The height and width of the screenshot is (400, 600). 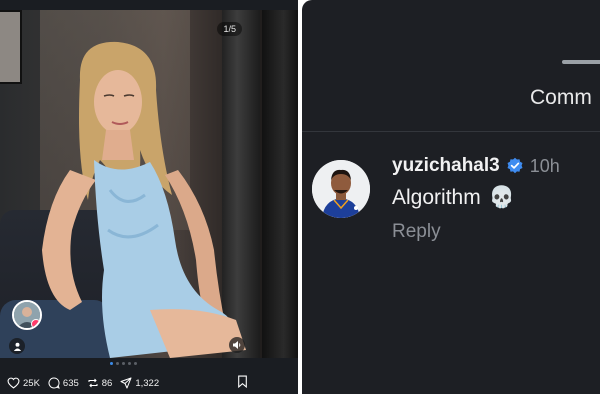 I want to click on commenter-photo, so click(x=341, y=189).